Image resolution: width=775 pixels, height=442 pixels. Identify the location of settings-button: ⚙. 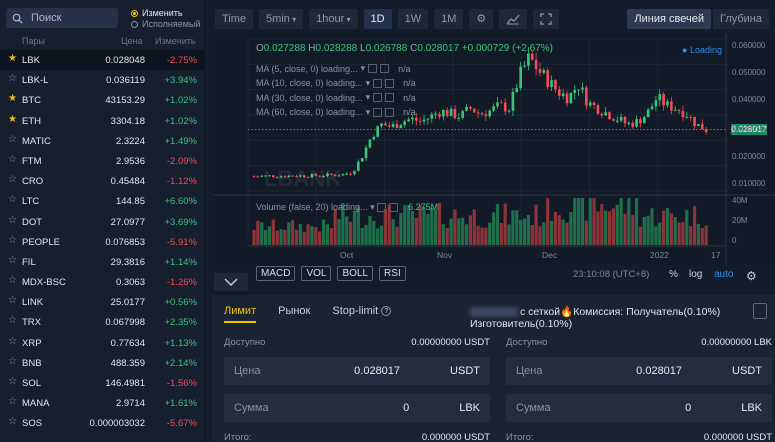
(481, 19).